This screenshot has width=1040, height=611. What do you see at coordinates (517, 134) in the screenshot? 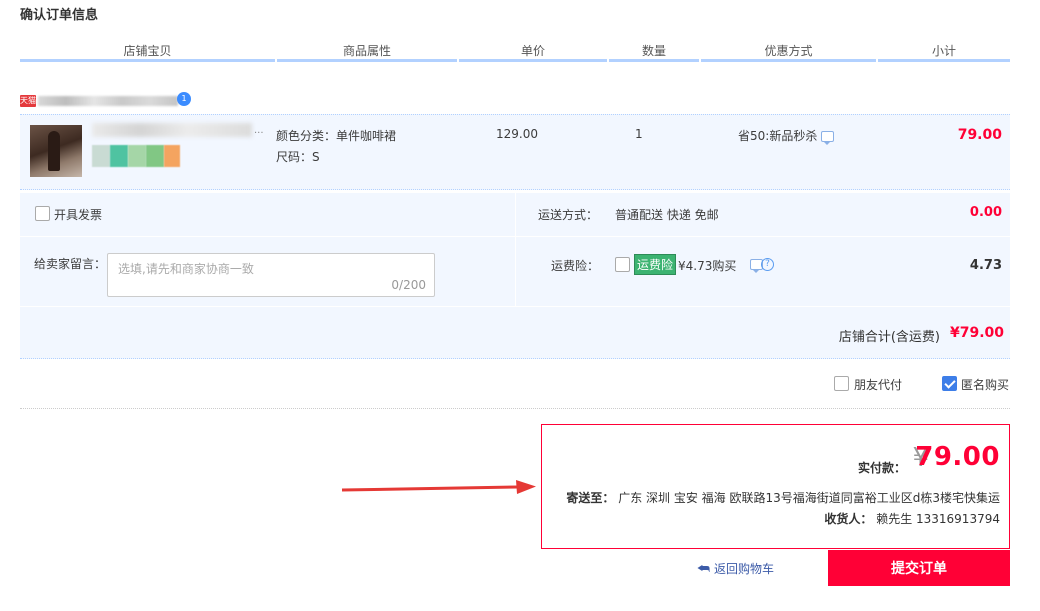
I see `item-unit-price: 129.00` at bounding box center [517, 134].